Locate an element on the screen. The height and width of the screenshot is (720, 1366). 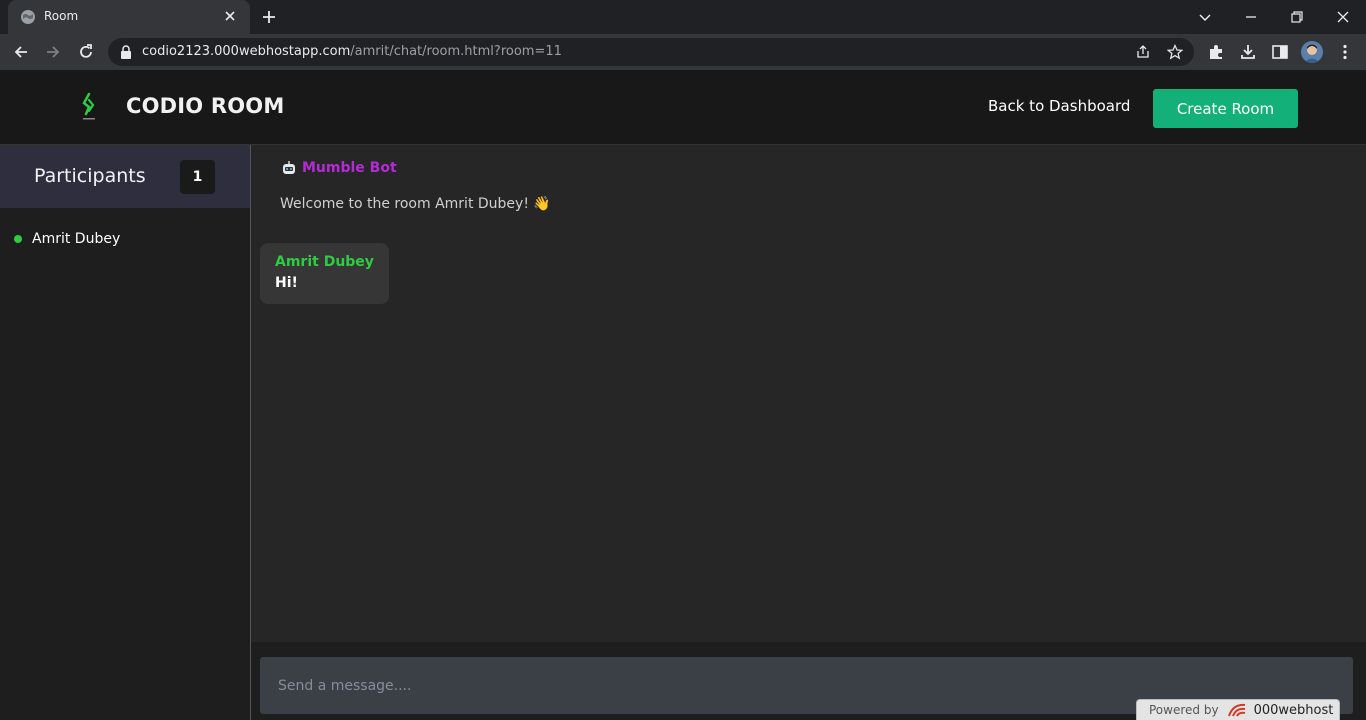
robot-icon is located at coordinates (289, 167).